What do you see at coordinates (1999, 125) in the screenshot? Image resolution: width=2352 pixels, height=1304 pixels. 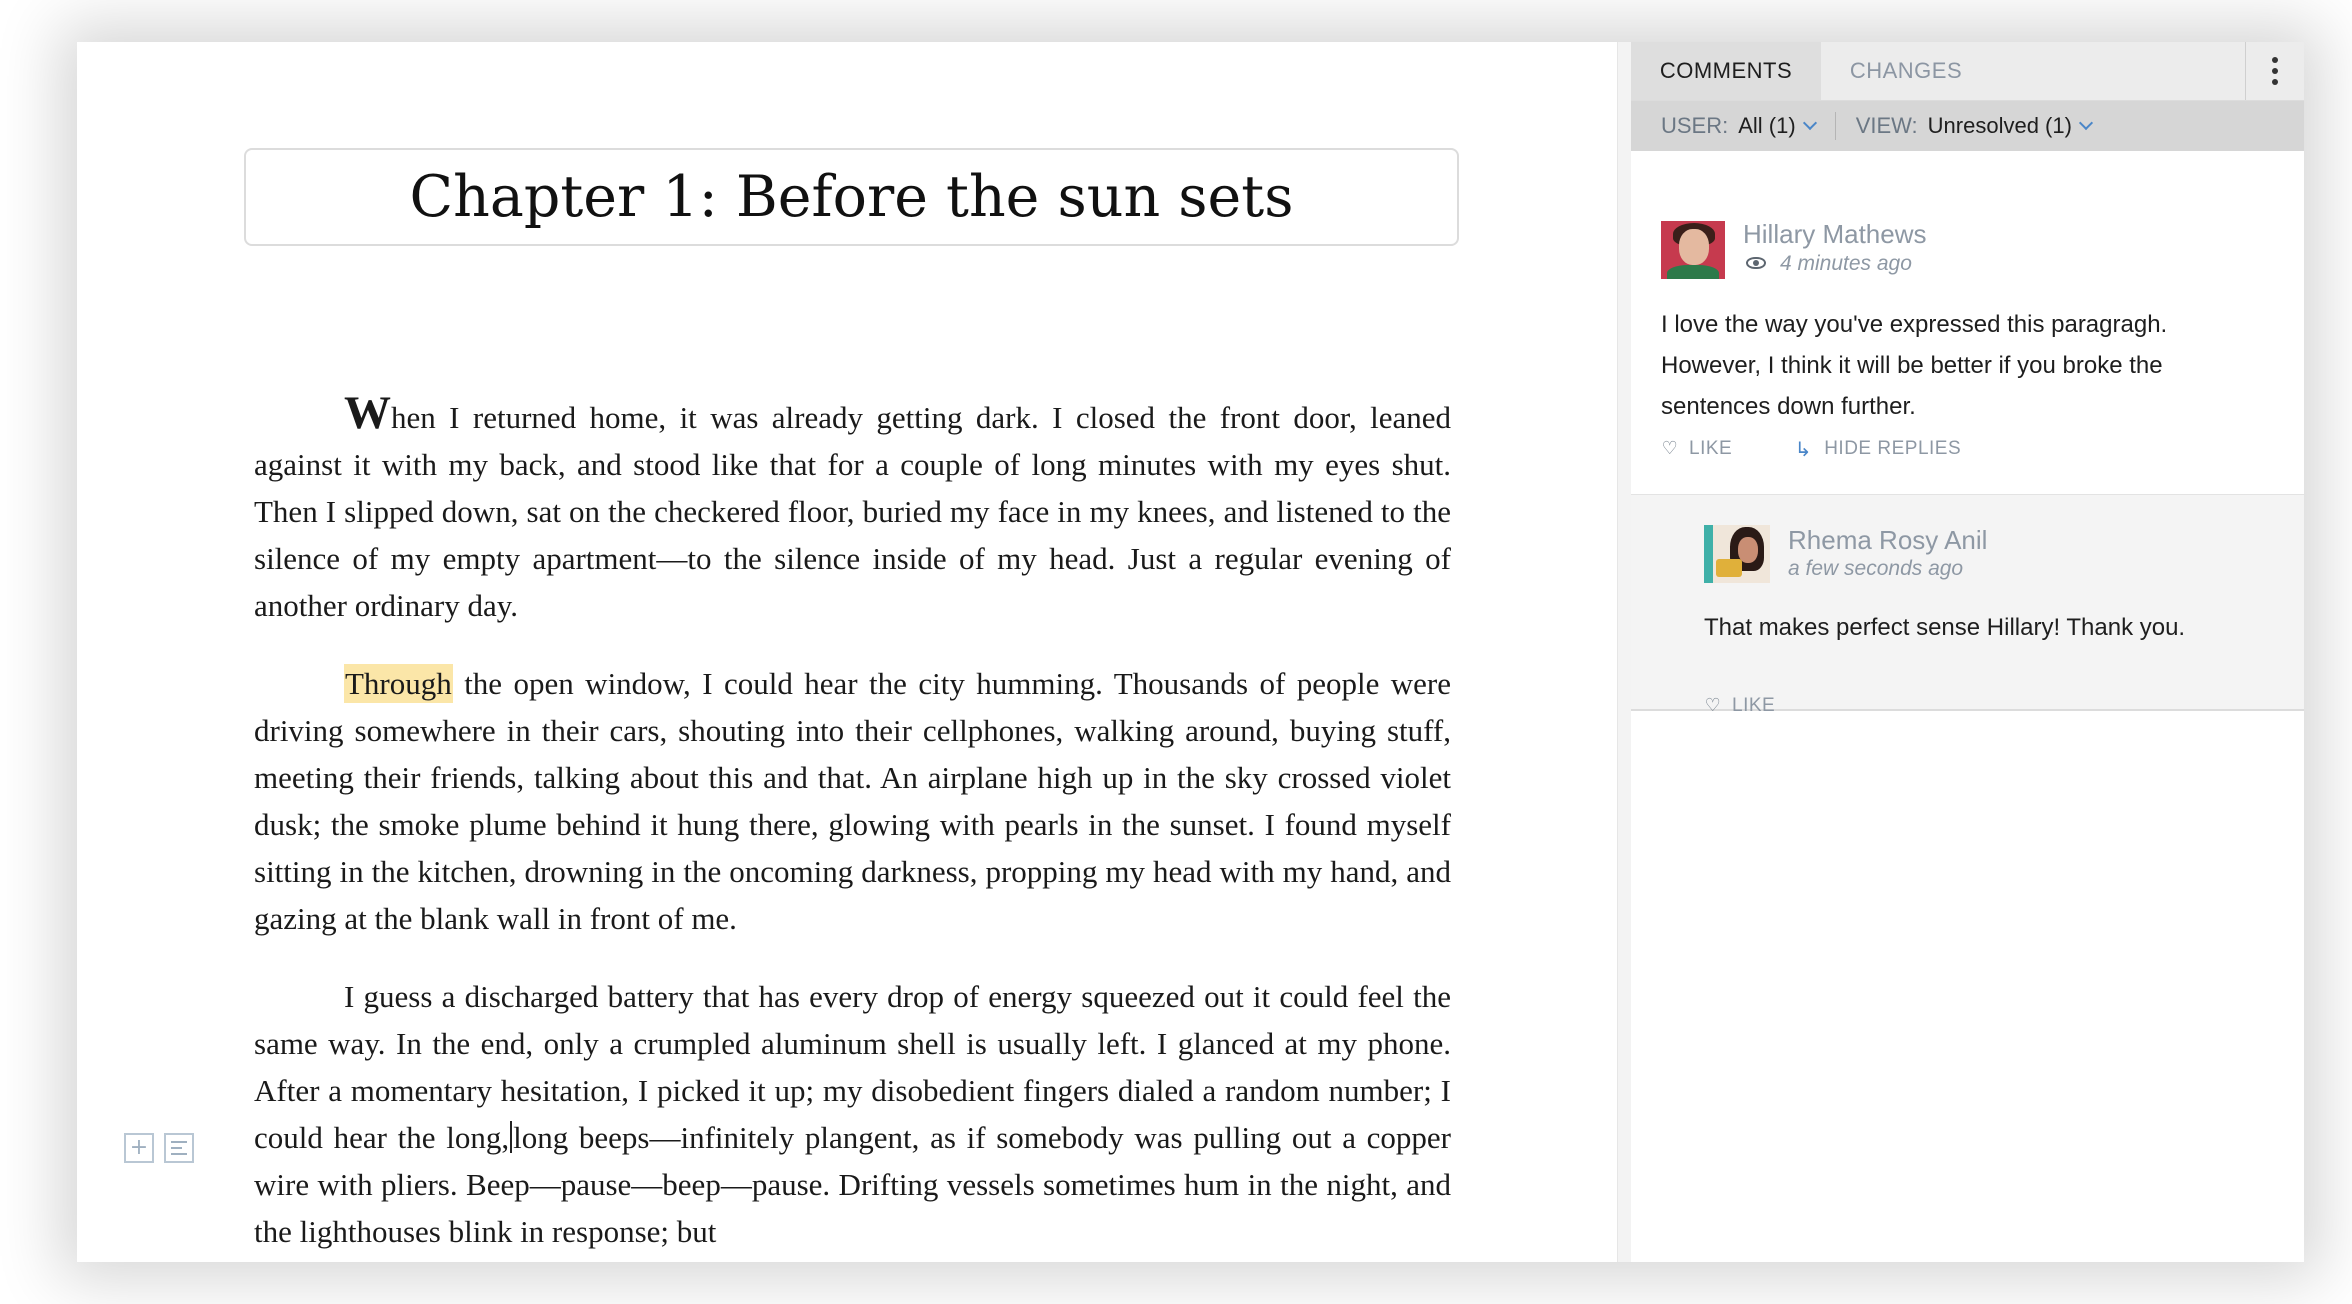 I see `view-filter-value: Unresolved (1)` at bounding box center [1999, 125].